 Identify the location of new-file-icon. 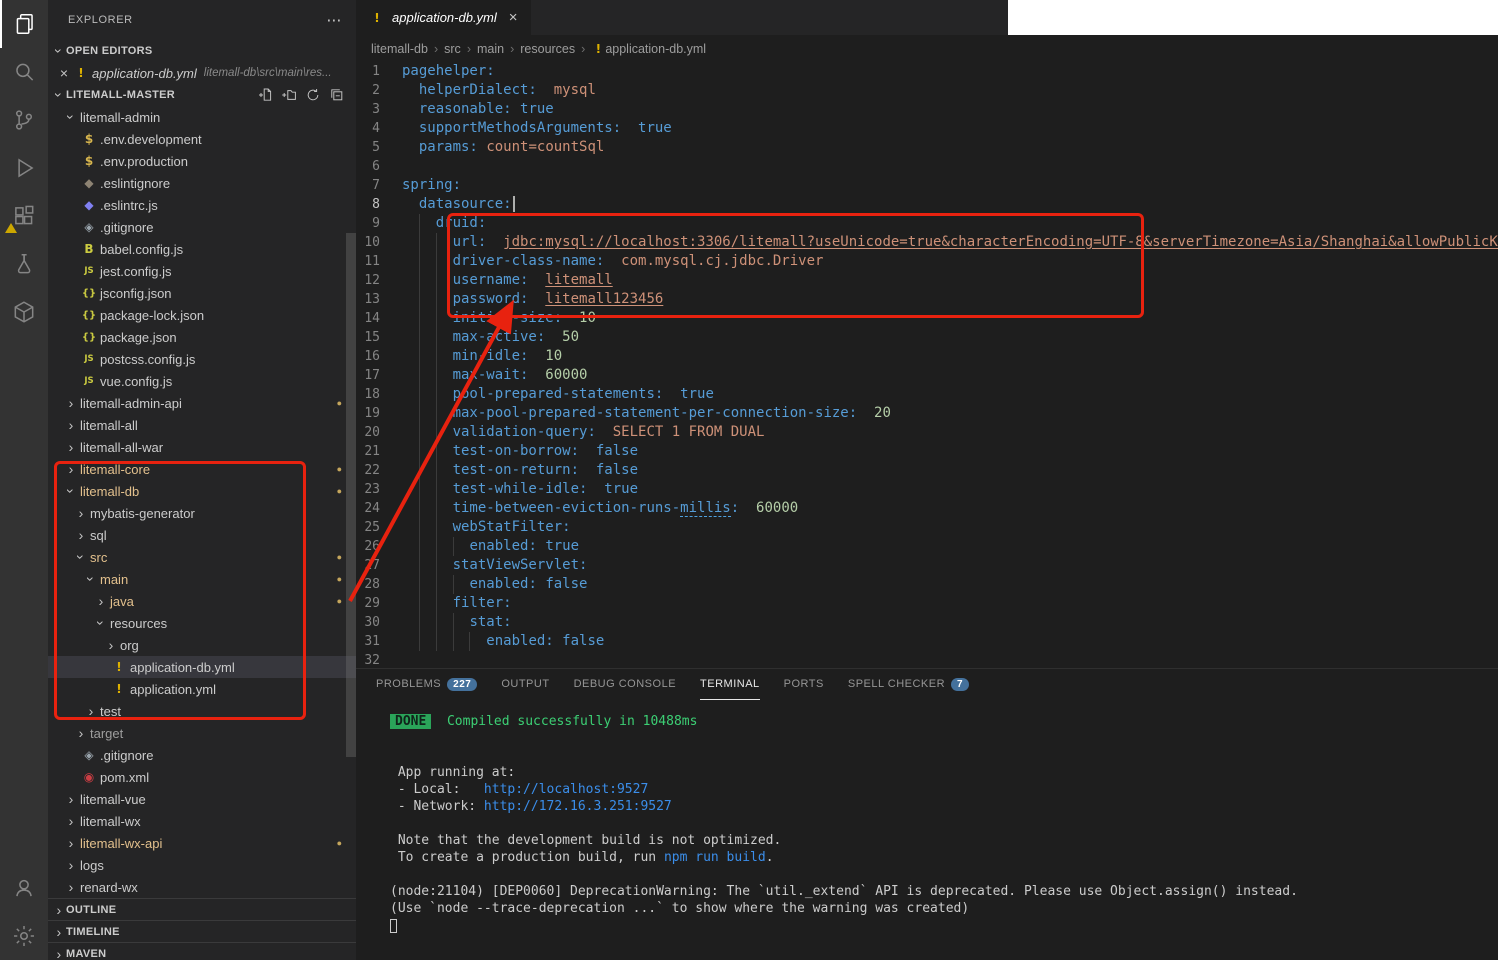
(265, 95).